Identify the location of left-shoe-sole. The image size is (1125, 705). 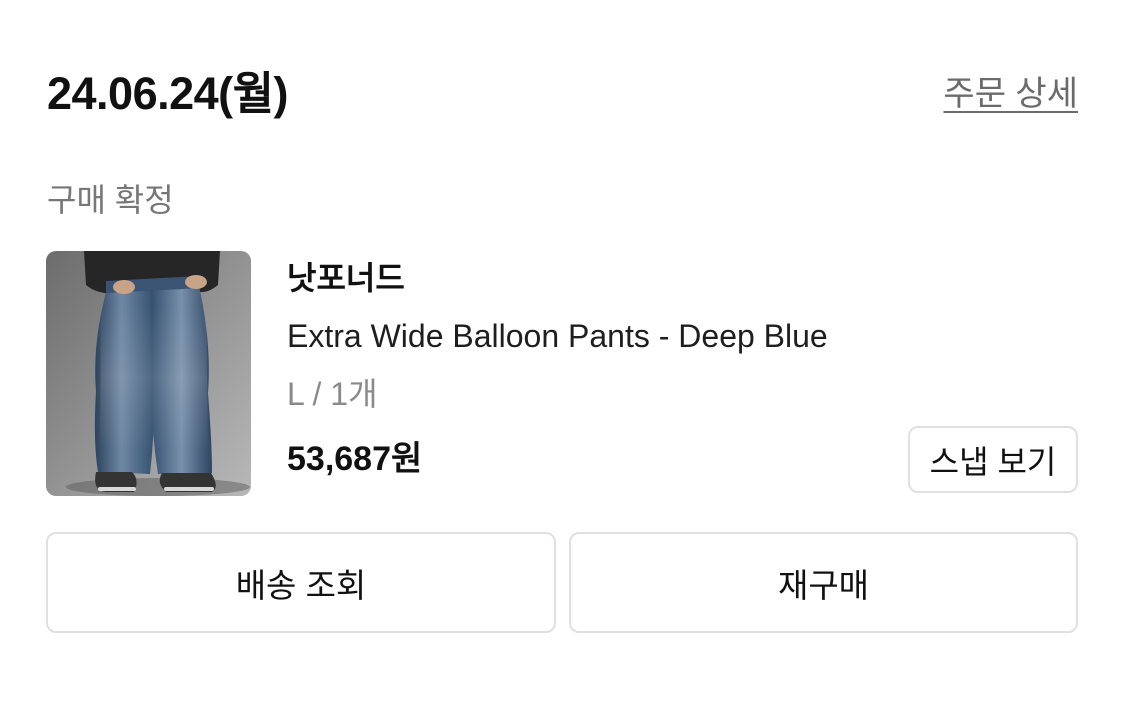
(117, 489).